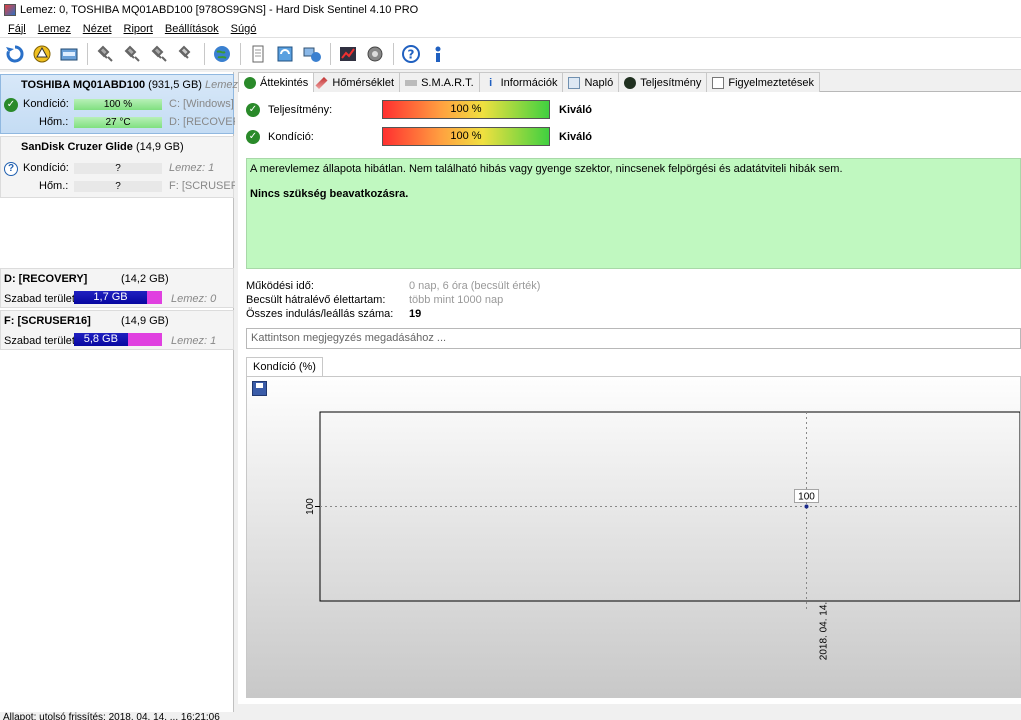 Image resolution: width=1021 pixels, height=720 pixels. What do you see at coordinates (329, 194) in the screenshot?
I see `status-action: Nincs szükség beavatkozásra.` at bounding box center [329, 194].